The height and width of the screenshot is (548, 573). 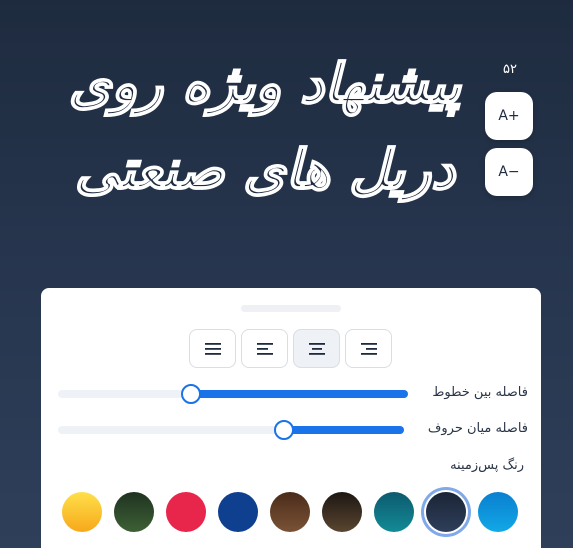 I want to click on line-spacing-label: فاصله بین خطوط, so click(x=480, y=392).